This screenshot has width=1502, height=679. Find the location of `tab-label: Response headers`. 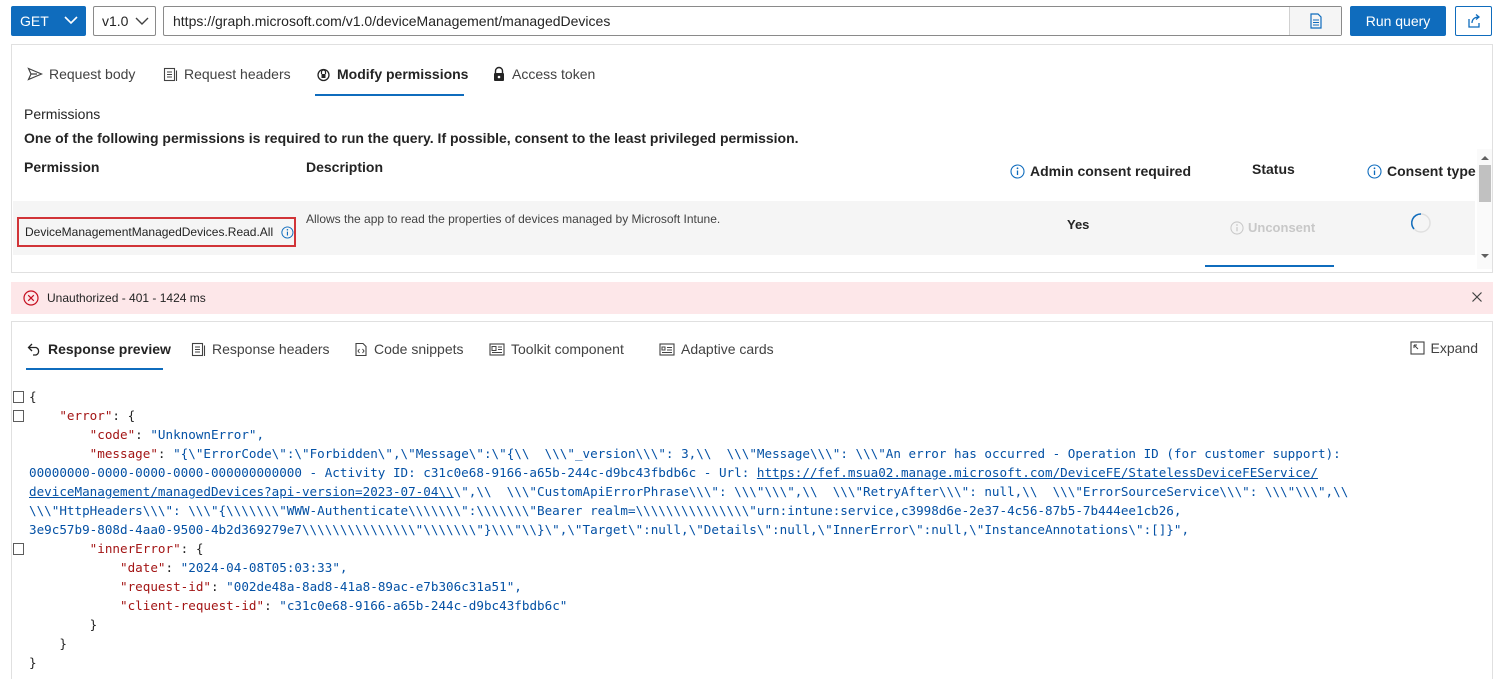

tab-label: Response headers is located at coordinates (271, 349).